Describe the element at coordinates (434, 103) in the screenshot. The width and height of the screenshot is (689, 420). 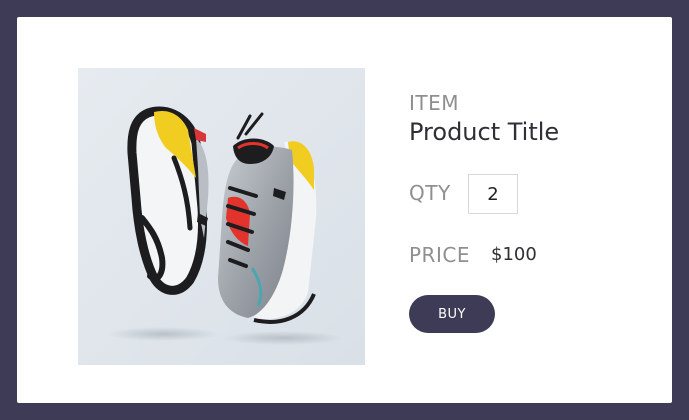
I see `item-label: ITEM` at that location.